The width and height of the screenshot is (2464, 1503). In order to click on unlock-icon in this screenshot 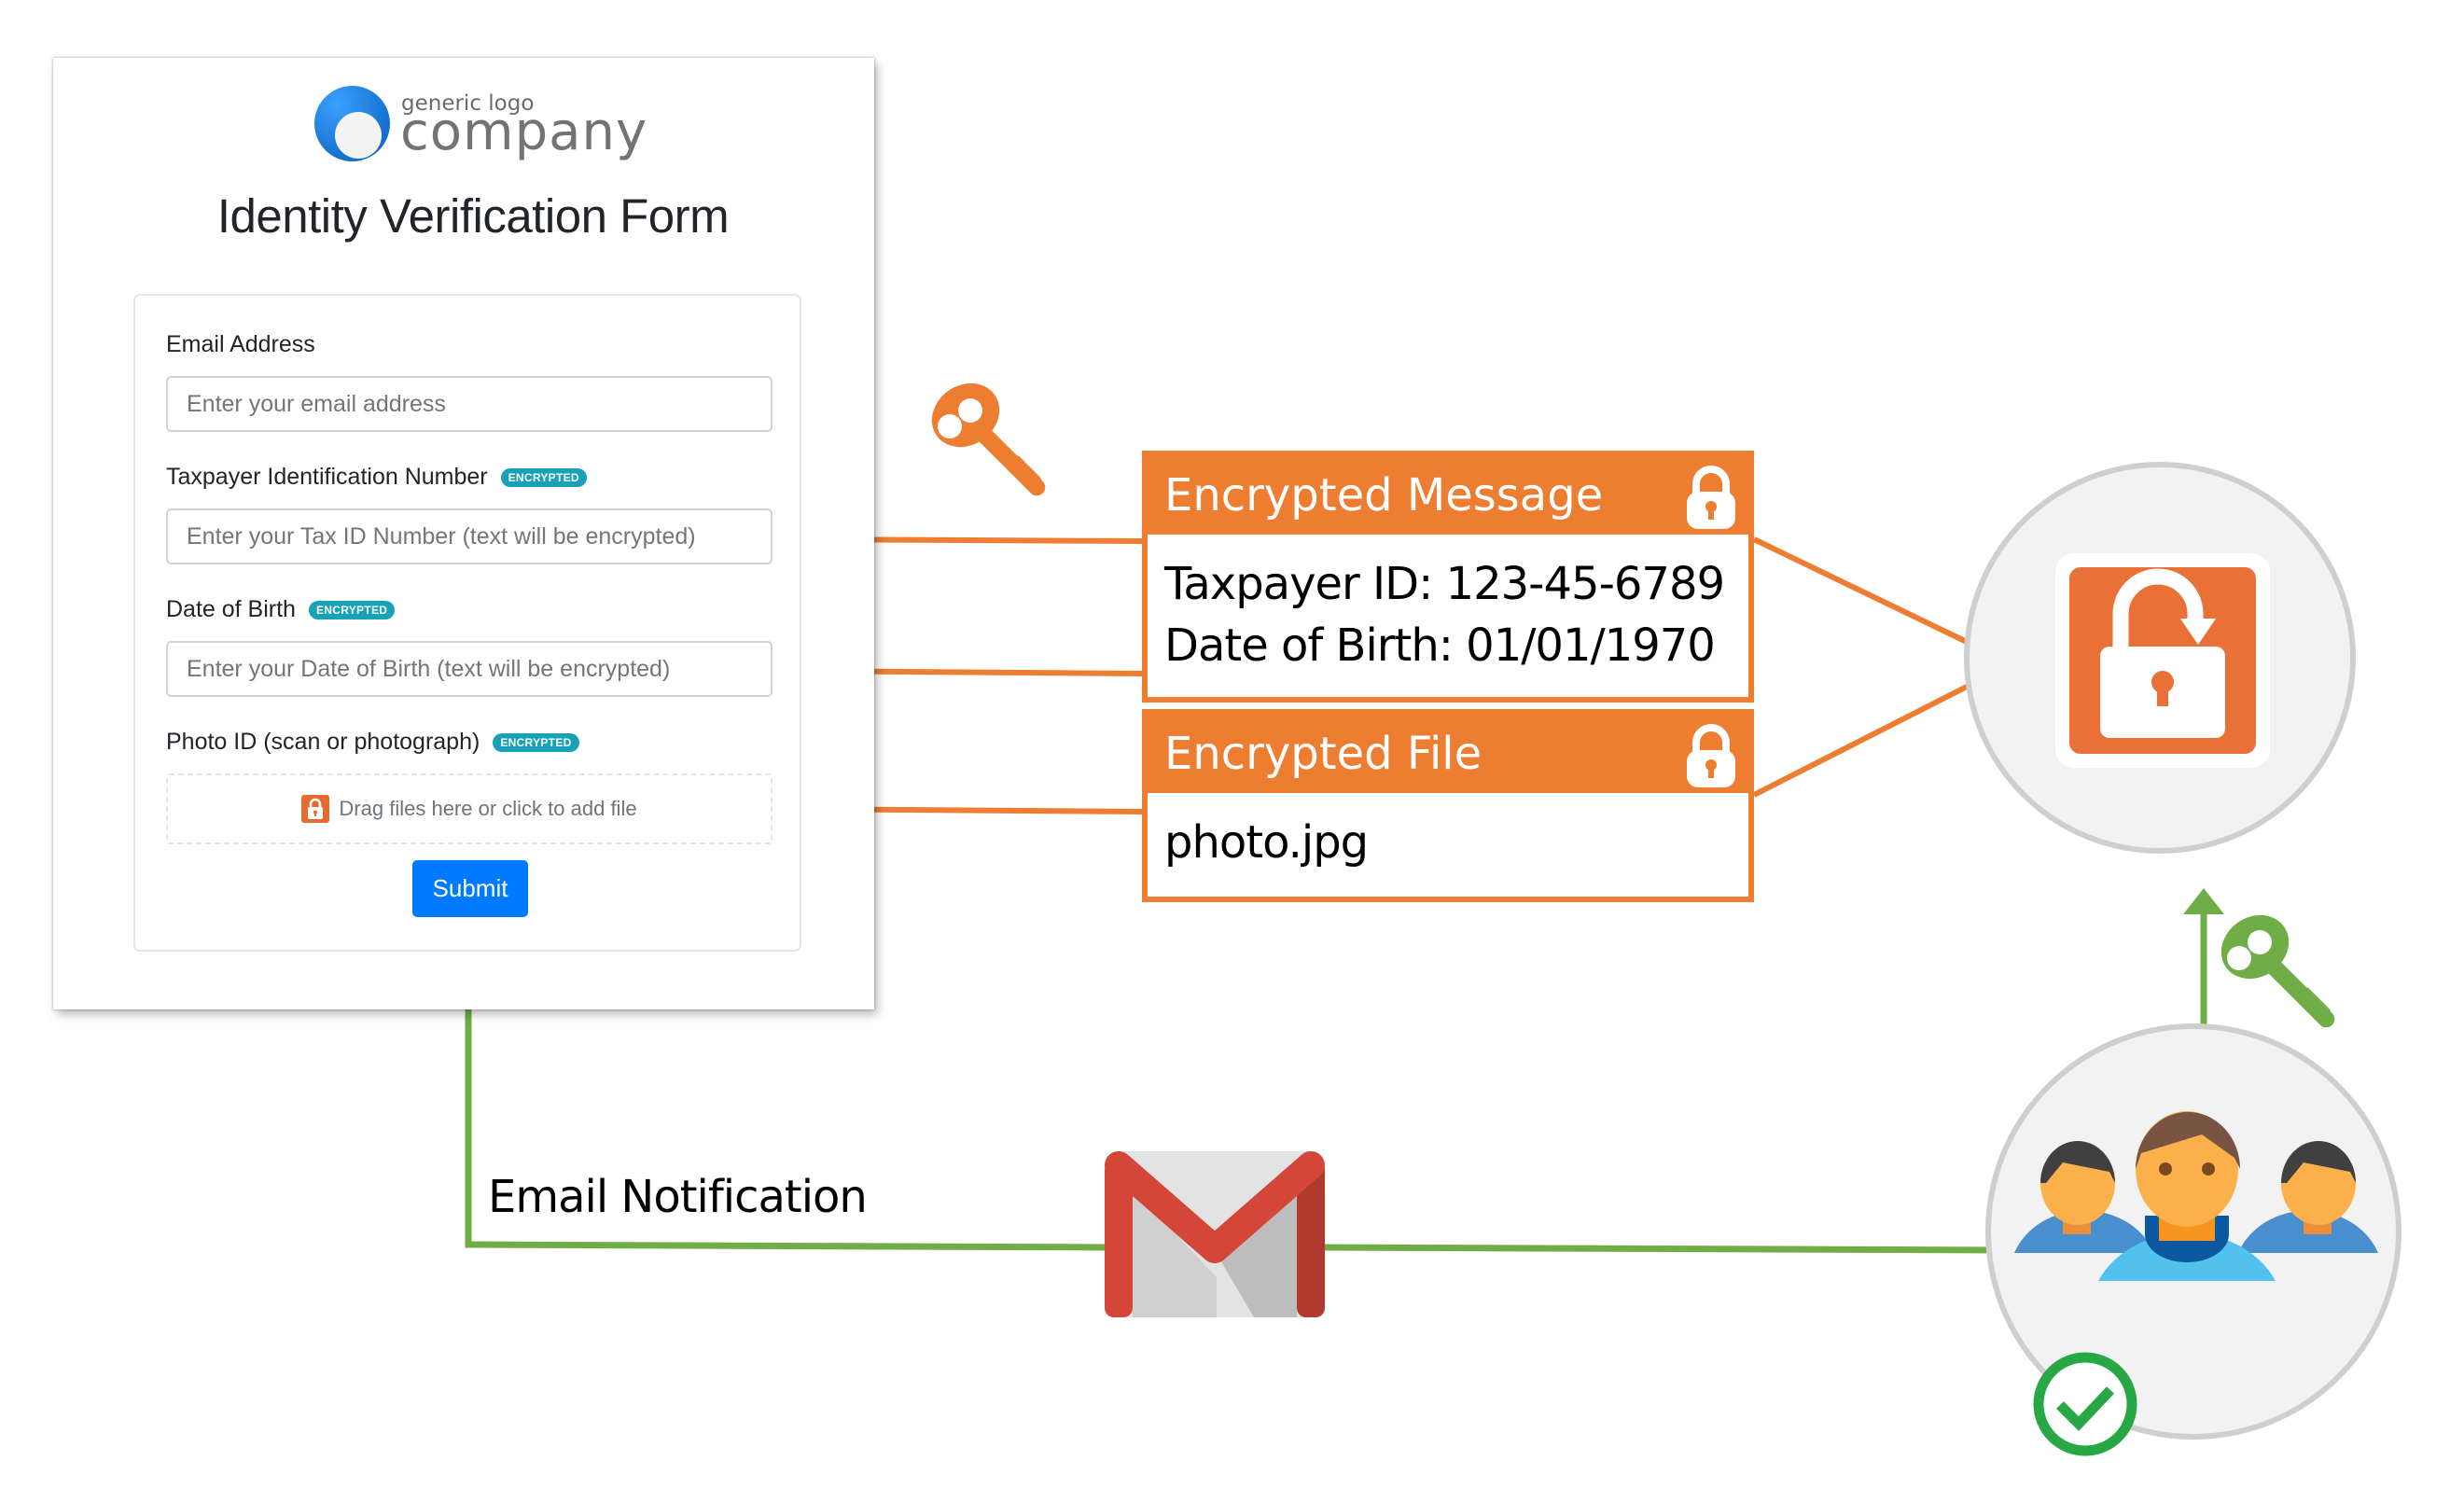, I will do `click(2162, 660)`.